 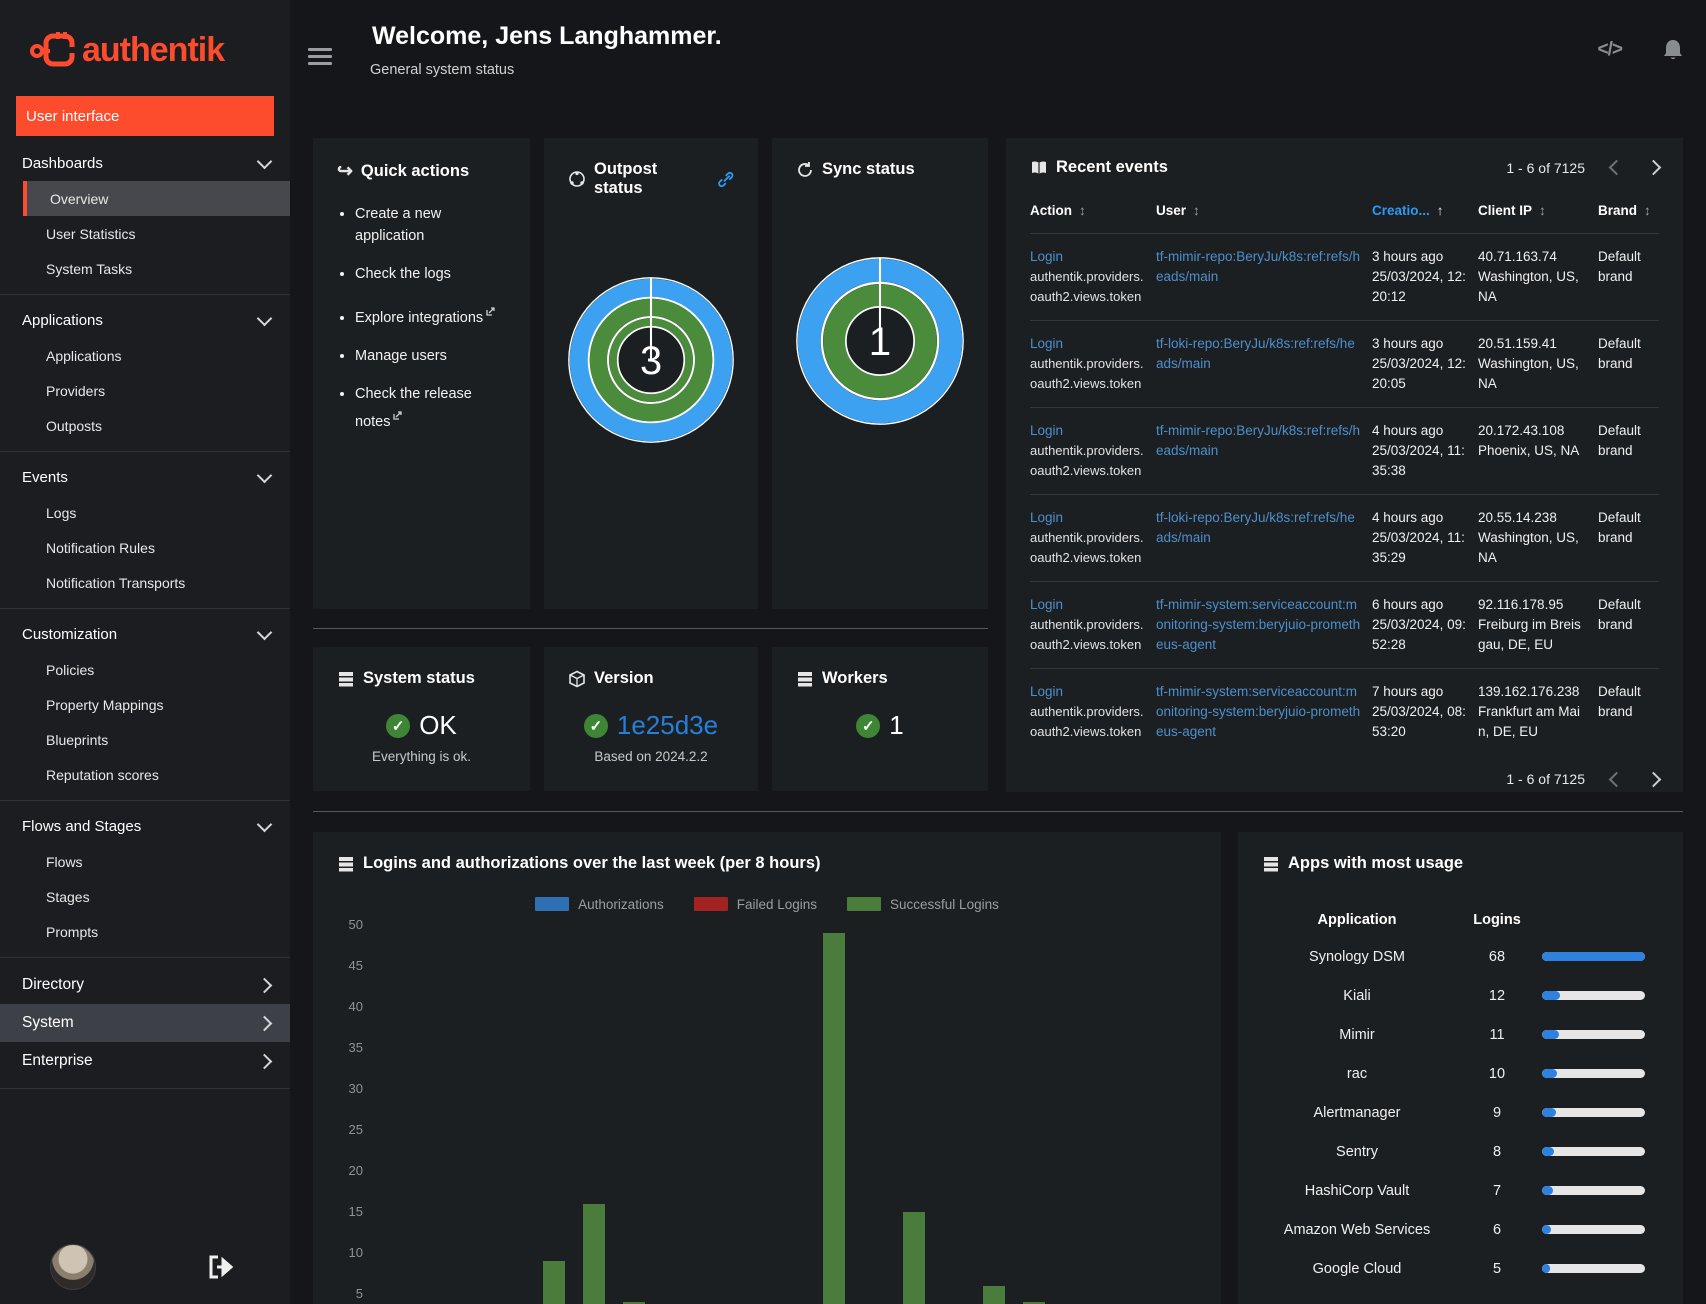 I want to click on event-clientip-cell: 139.162.176.238 Frankfurt am Main, DE, EU, so click(x=1537, y=712).